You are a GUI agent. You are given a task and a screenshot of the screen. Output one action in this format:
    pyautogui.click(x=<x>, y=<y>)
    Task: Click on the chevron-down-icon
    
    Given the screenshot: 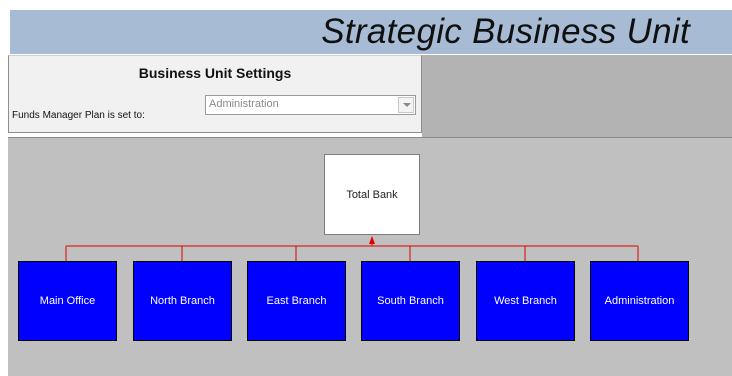 What is the action you would take?
    pyautogui.click(x=407, y=105)
    